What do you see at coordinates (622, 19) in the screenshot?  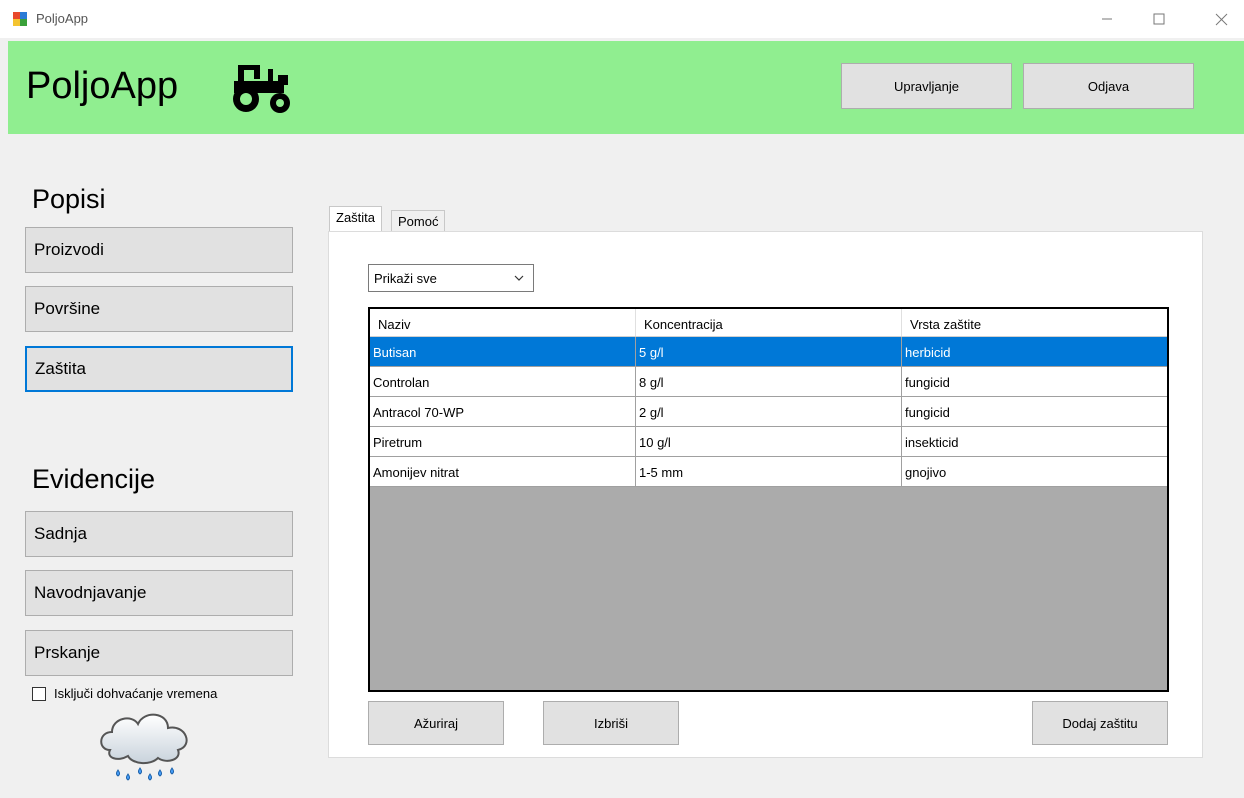 I see `title-bar: PoljoApp` at bounding box center [622, 19].